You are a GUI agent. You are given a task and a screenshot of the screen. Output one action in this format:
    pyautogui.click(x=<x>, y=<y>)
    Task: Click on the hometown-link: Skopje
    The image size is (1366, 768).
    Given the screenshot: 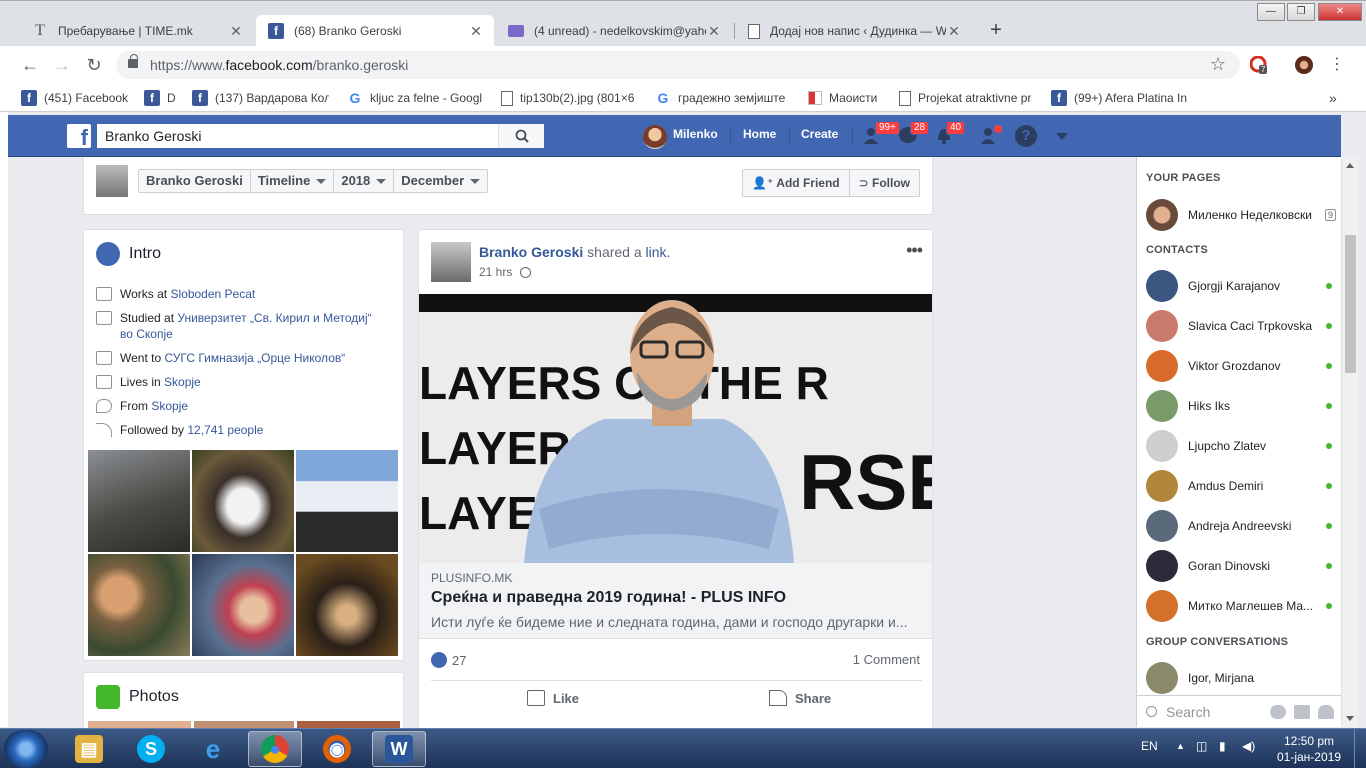 What is the action you would take?
    pyautogui.click(x=169, y=406)
    